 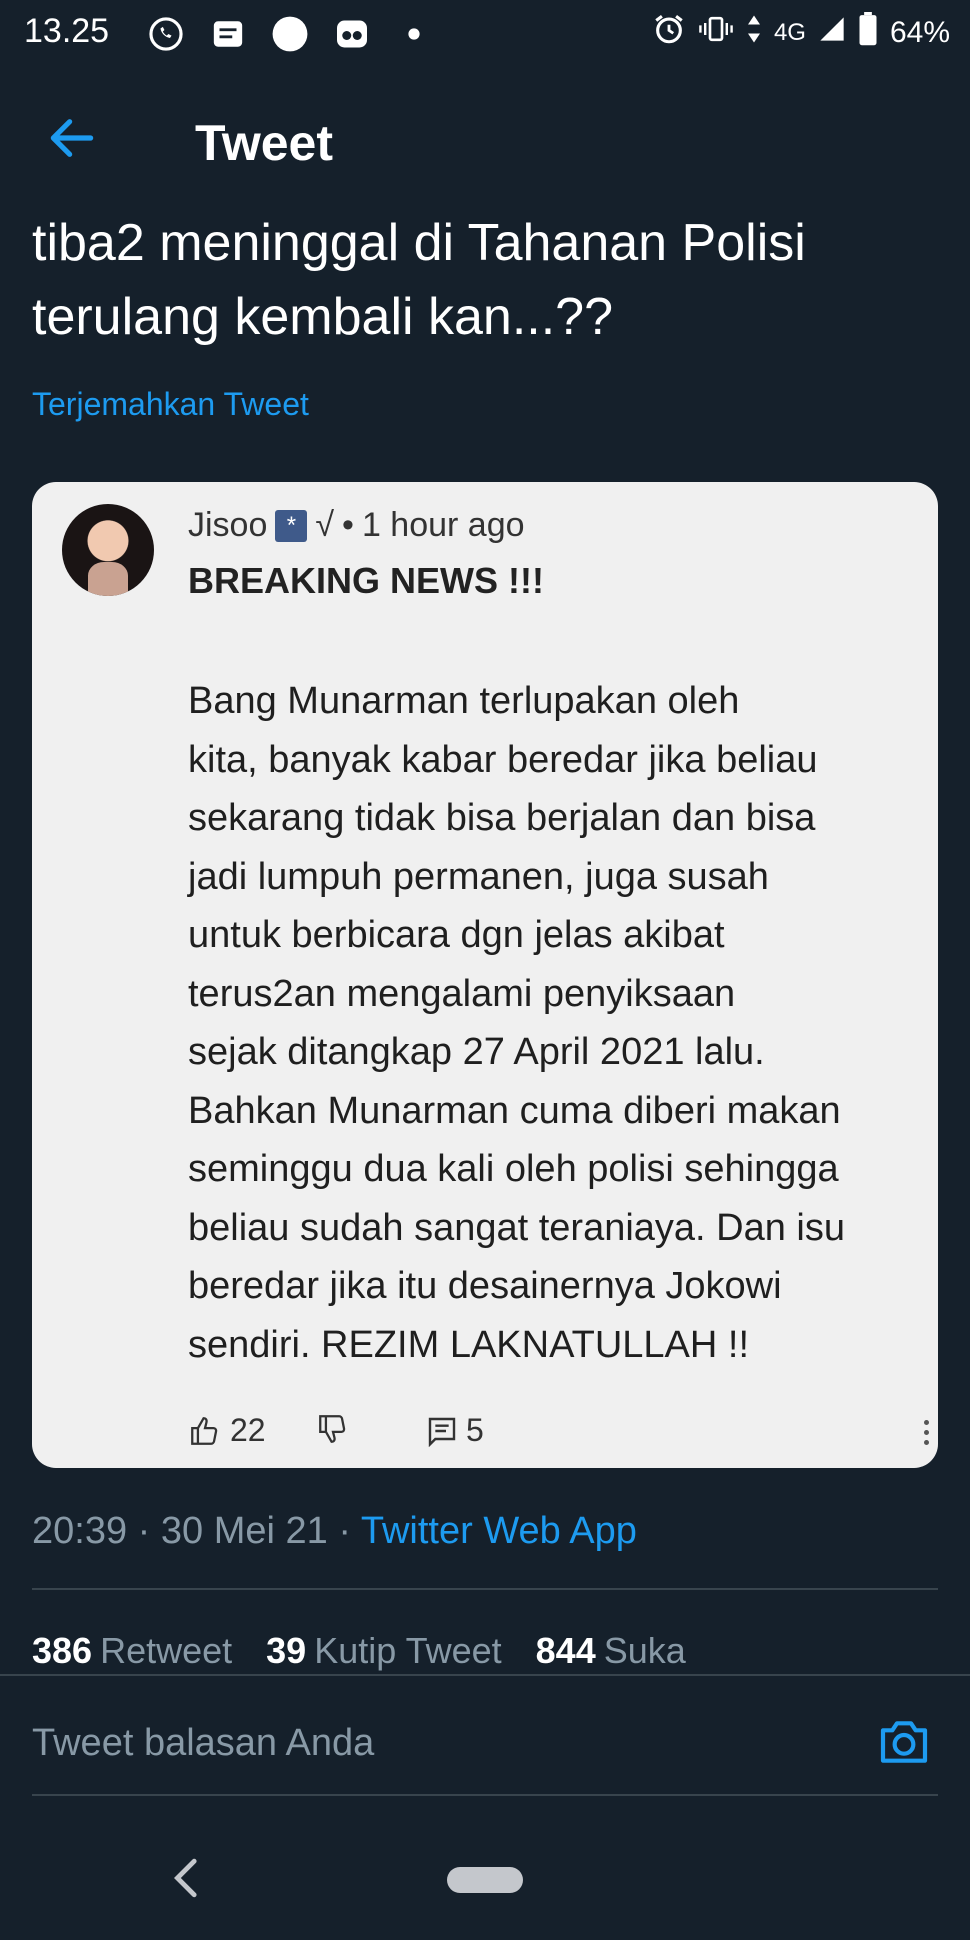 I want to click on reply-composer: Tweet balasan Anda, so click(x=485, y=1734).